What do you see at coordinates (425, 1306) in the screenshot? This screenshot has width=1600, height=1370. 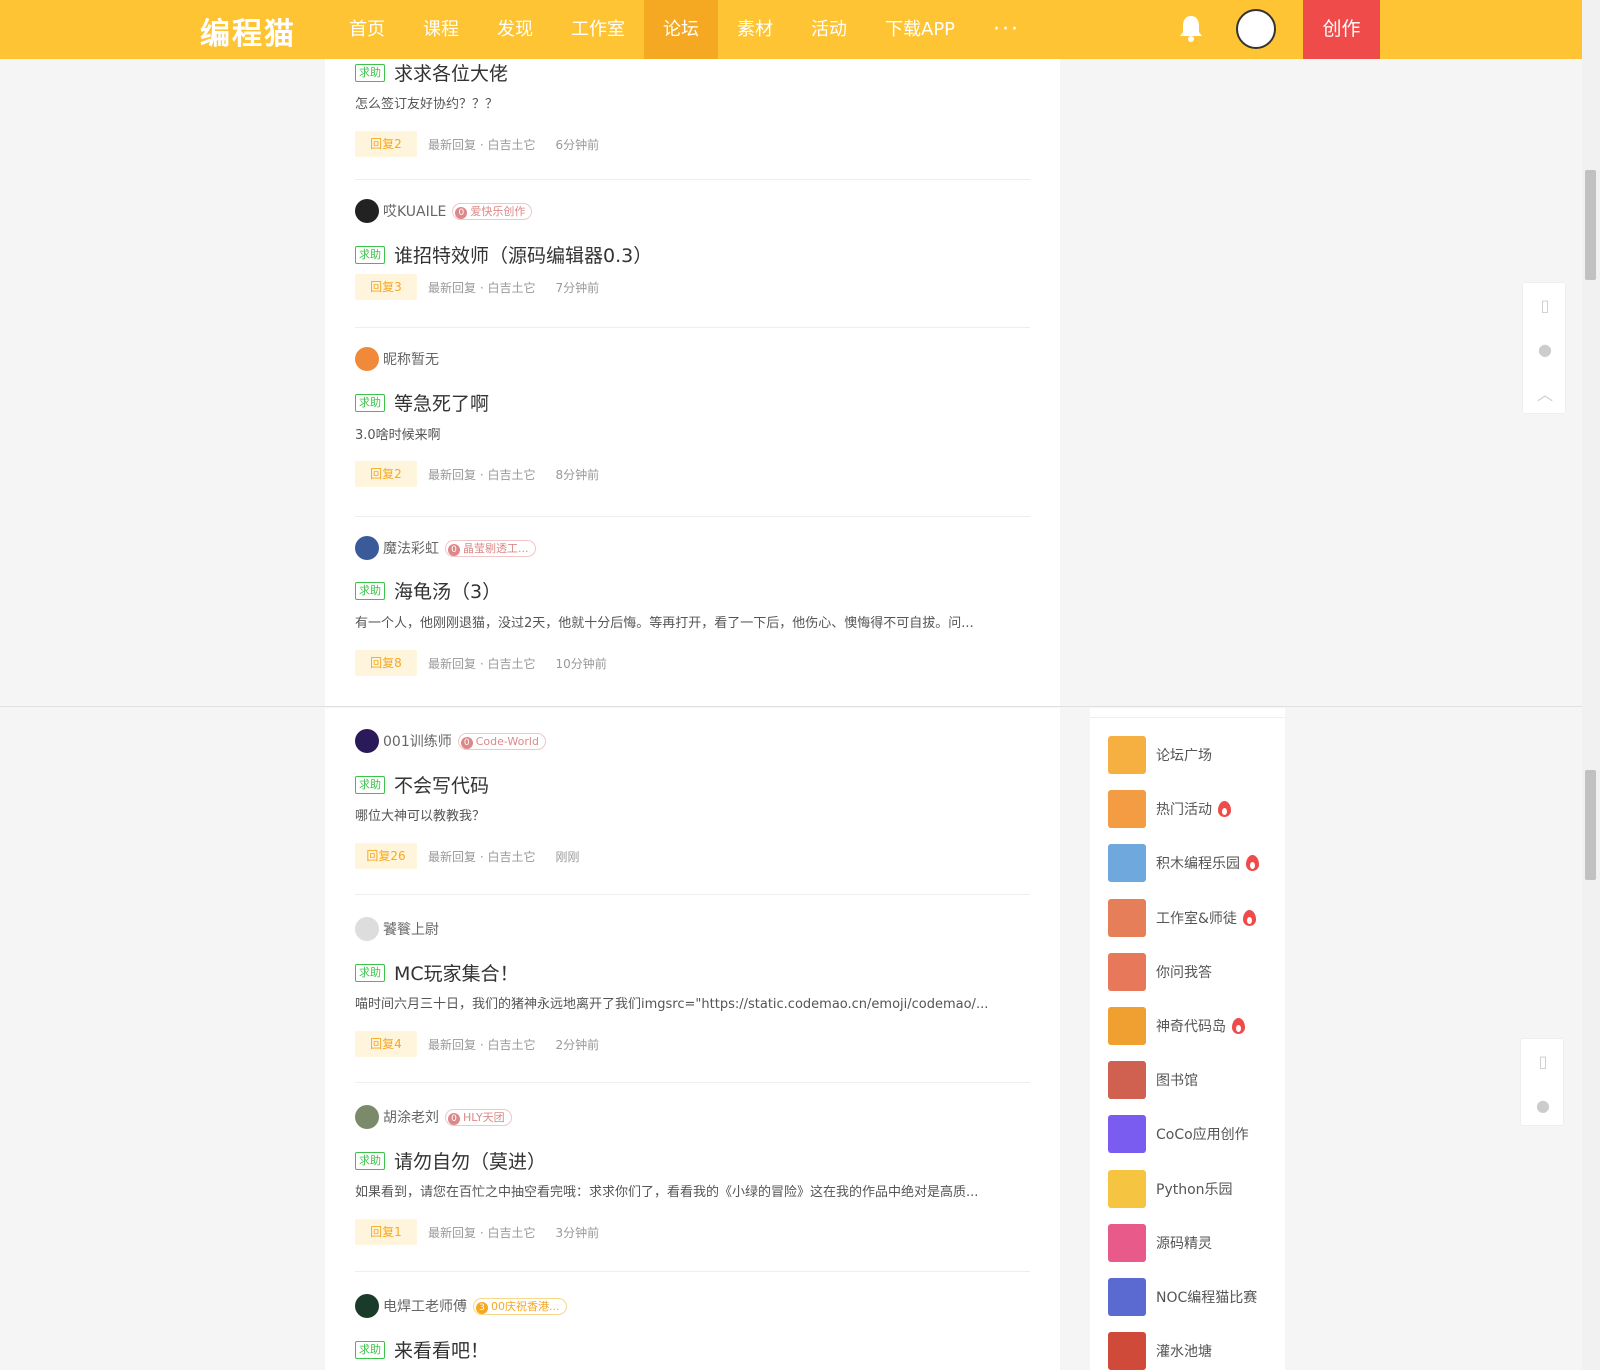 I see `author-name: 电焊工老师傅` at bounding box center [425, 1306].